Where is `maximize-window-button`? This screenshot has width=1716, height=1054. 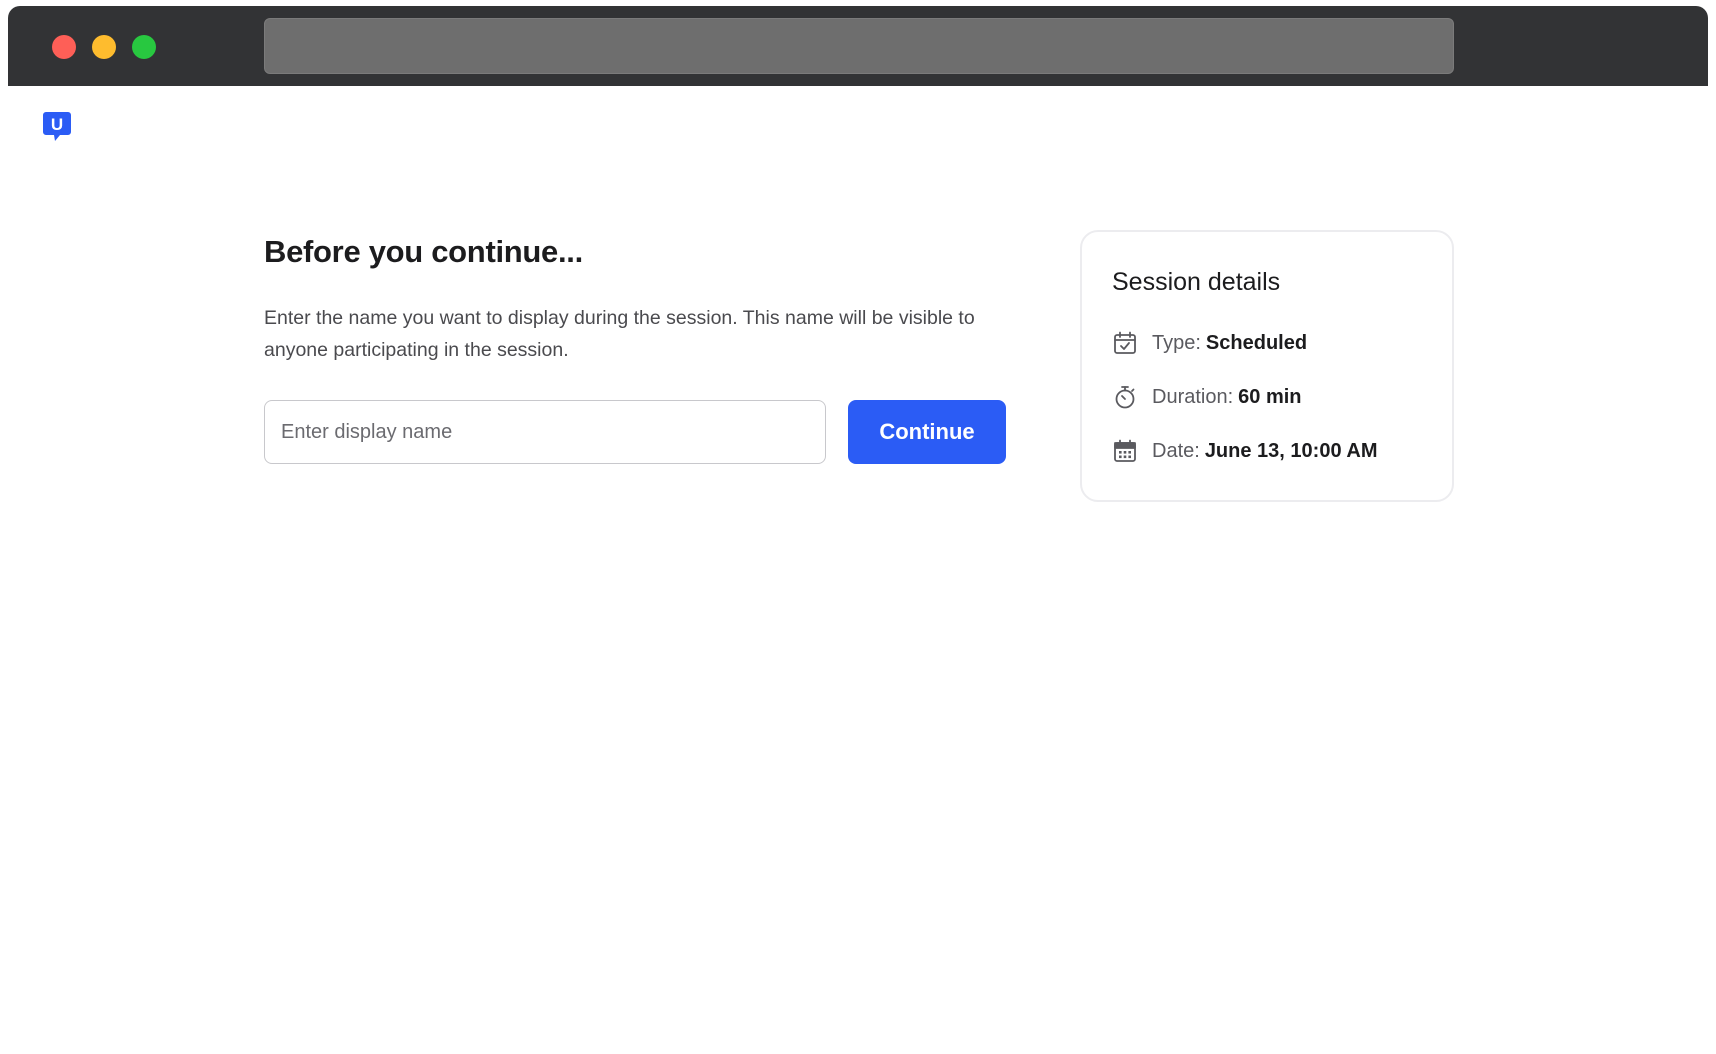 maximize-window-button is located at coordinates (144, 47).